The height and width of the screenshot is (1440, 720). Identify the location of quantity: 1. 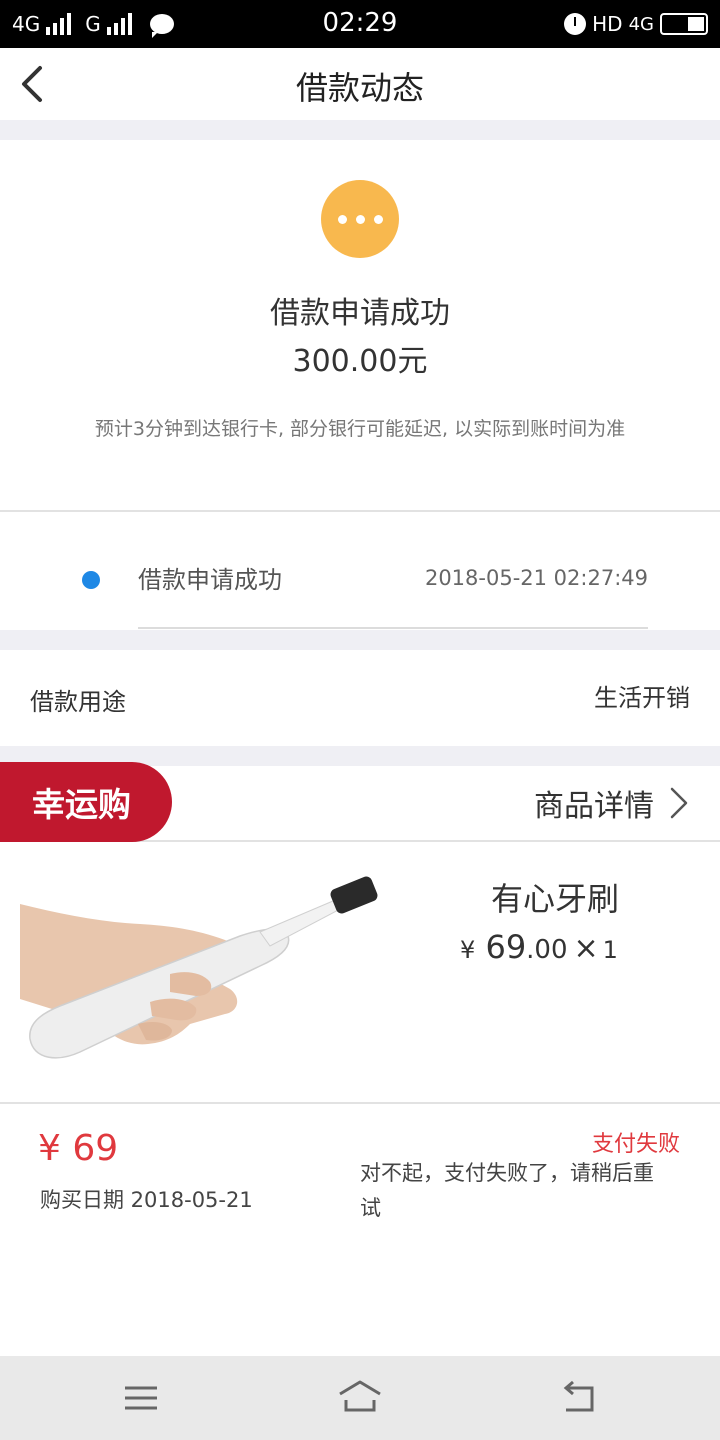
(610, 950).